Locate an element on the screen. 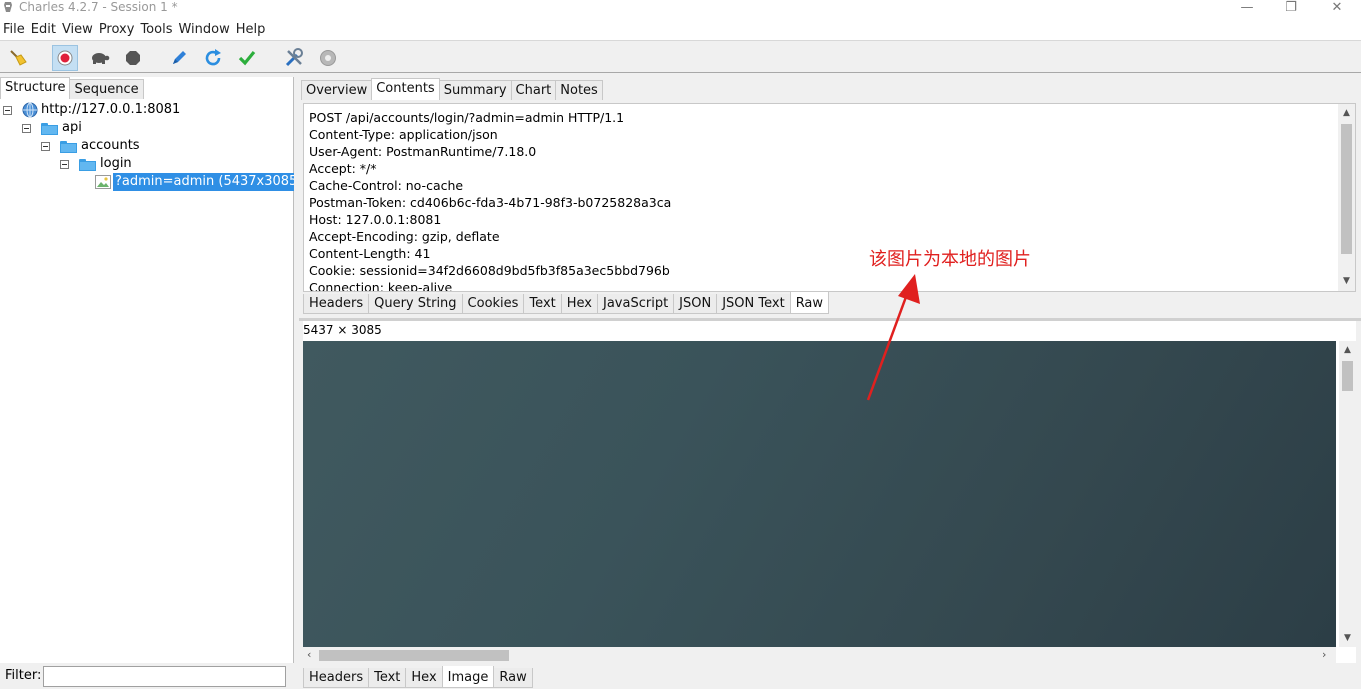  image-dimensions: 5437 × 3085 is located at coordinates (342, 330).